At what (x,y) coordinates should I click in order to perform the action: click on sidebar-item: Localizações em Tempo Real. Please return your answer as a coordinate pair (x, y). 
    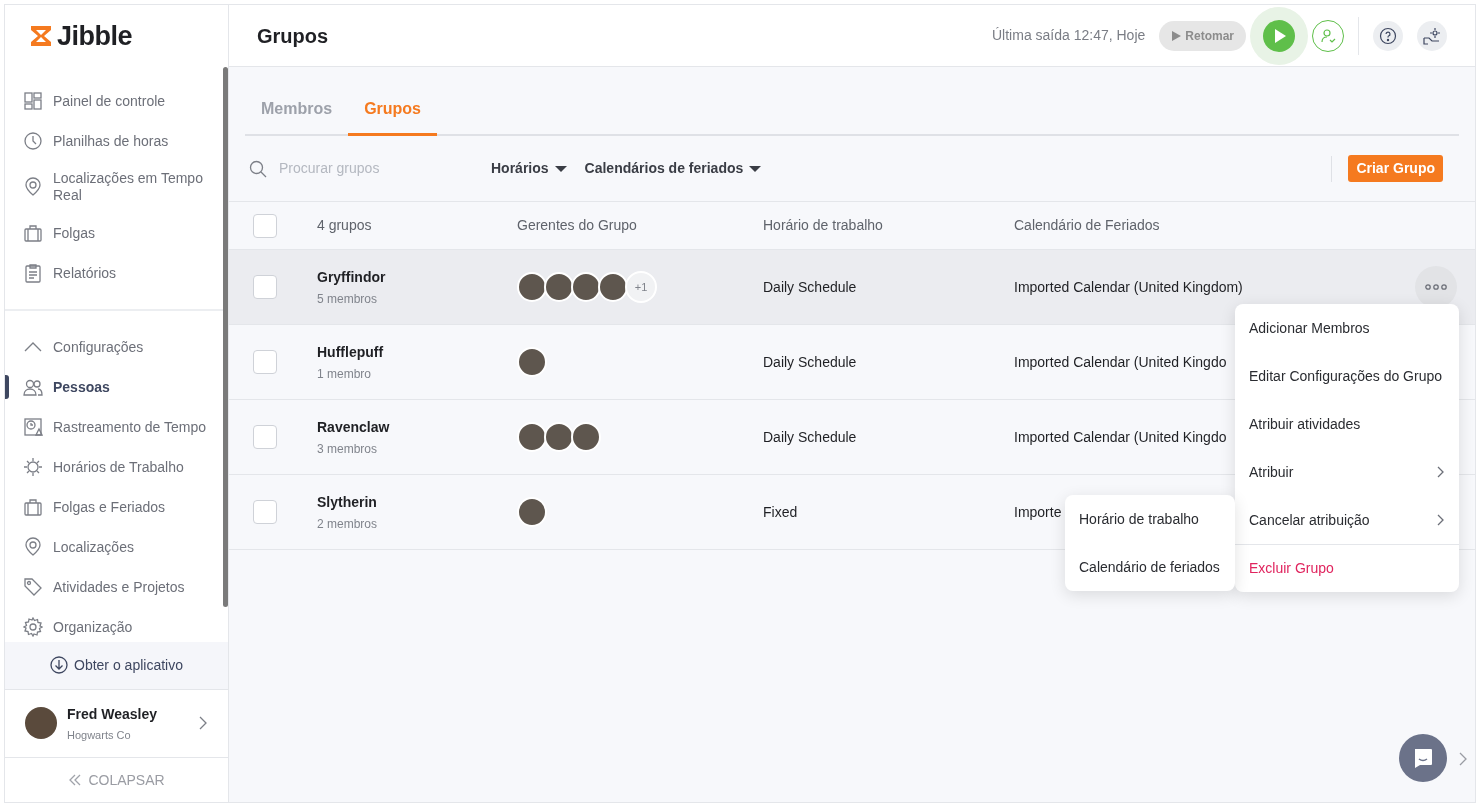
    Looking at the image, I should click on (116, 187).